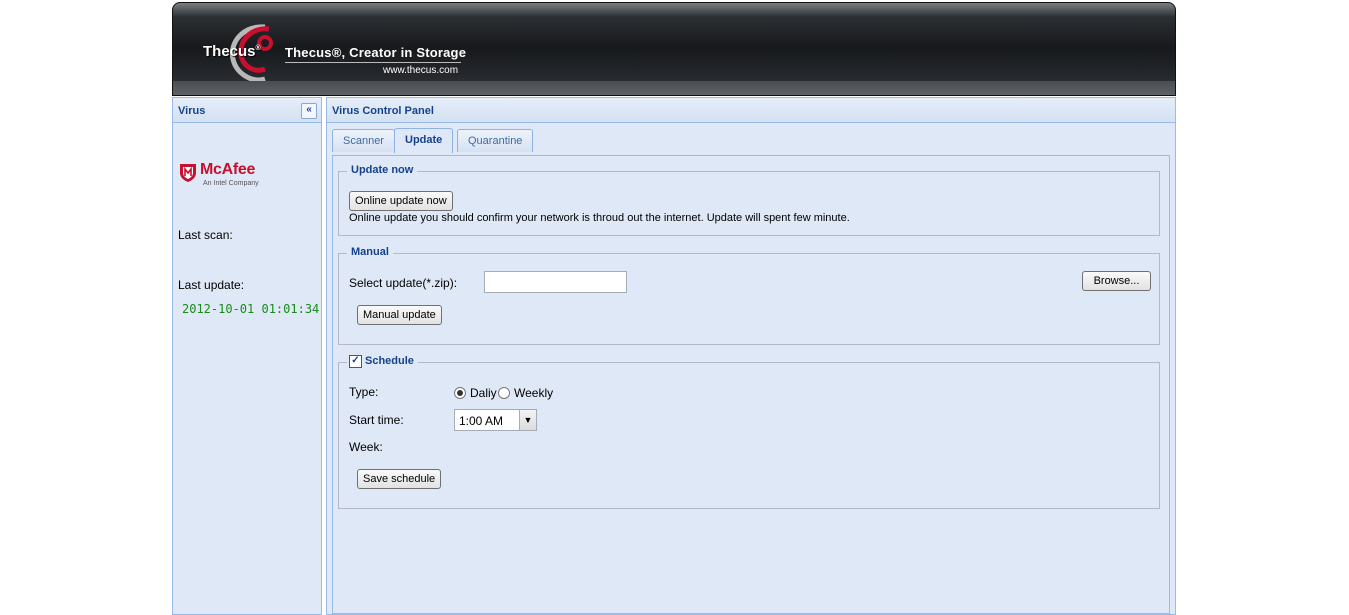 This screenshot has width=1349, height=615. What do you see at coordinates (421, 70) in the screenshot?
I see `site-url: www.thecus.com` at bounding box center [421, 70].